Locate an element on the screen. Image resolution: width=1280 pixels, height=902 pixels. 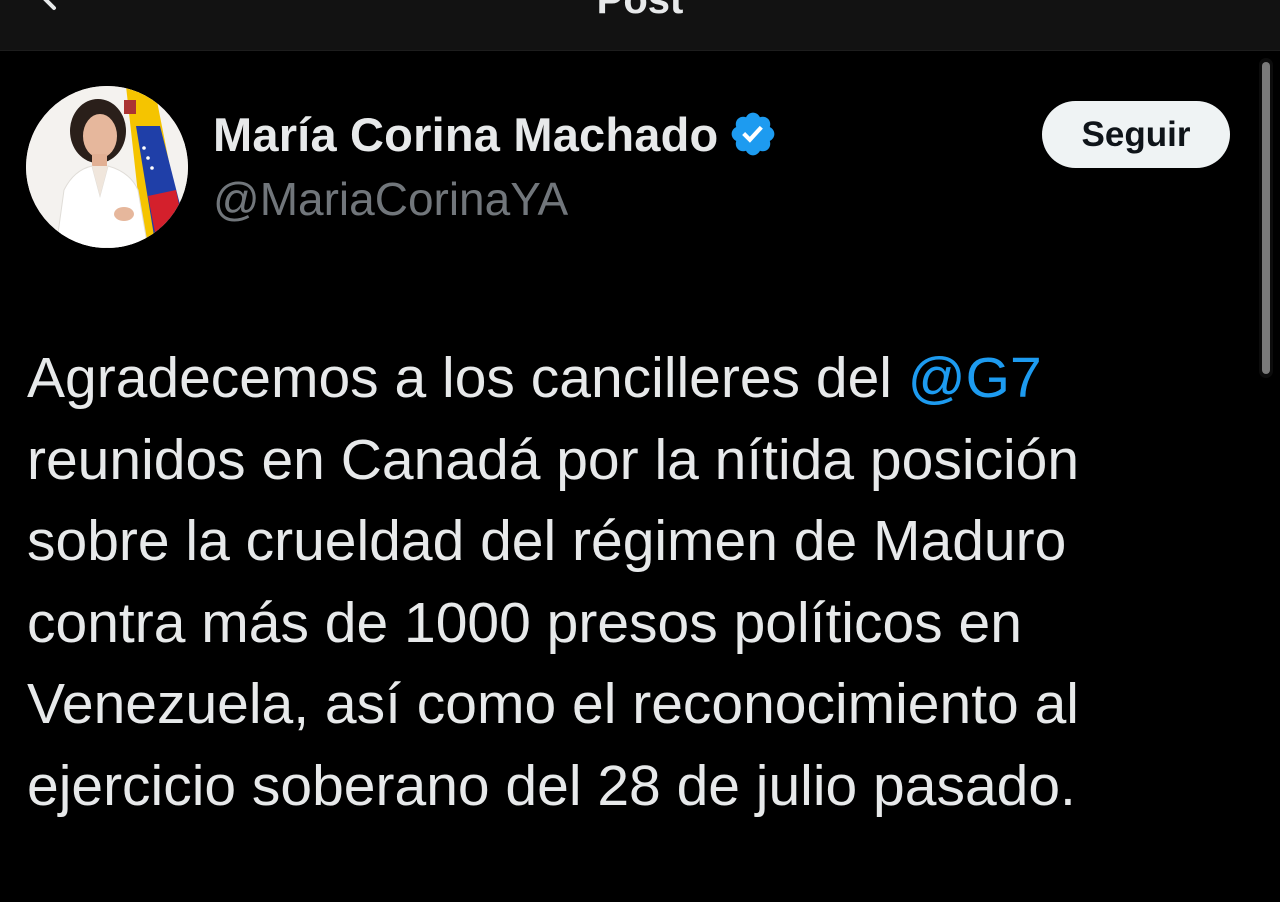
post-text-line-4: contra más de 1000 presos políticos en is located at coordinates (524, 622).